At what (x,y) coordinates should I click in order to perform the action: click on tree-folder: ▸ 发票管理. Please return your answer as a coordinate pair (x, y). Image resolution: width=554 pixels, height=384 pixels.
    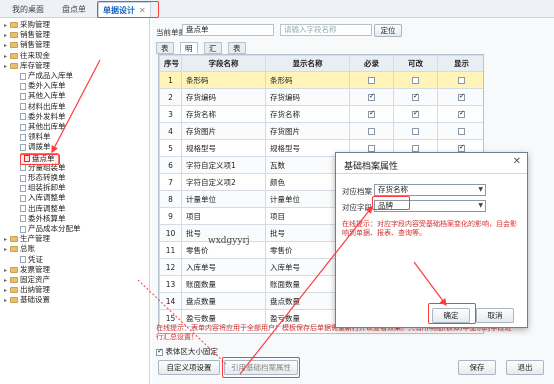
    Looking at the image, I should click on (27, 270).